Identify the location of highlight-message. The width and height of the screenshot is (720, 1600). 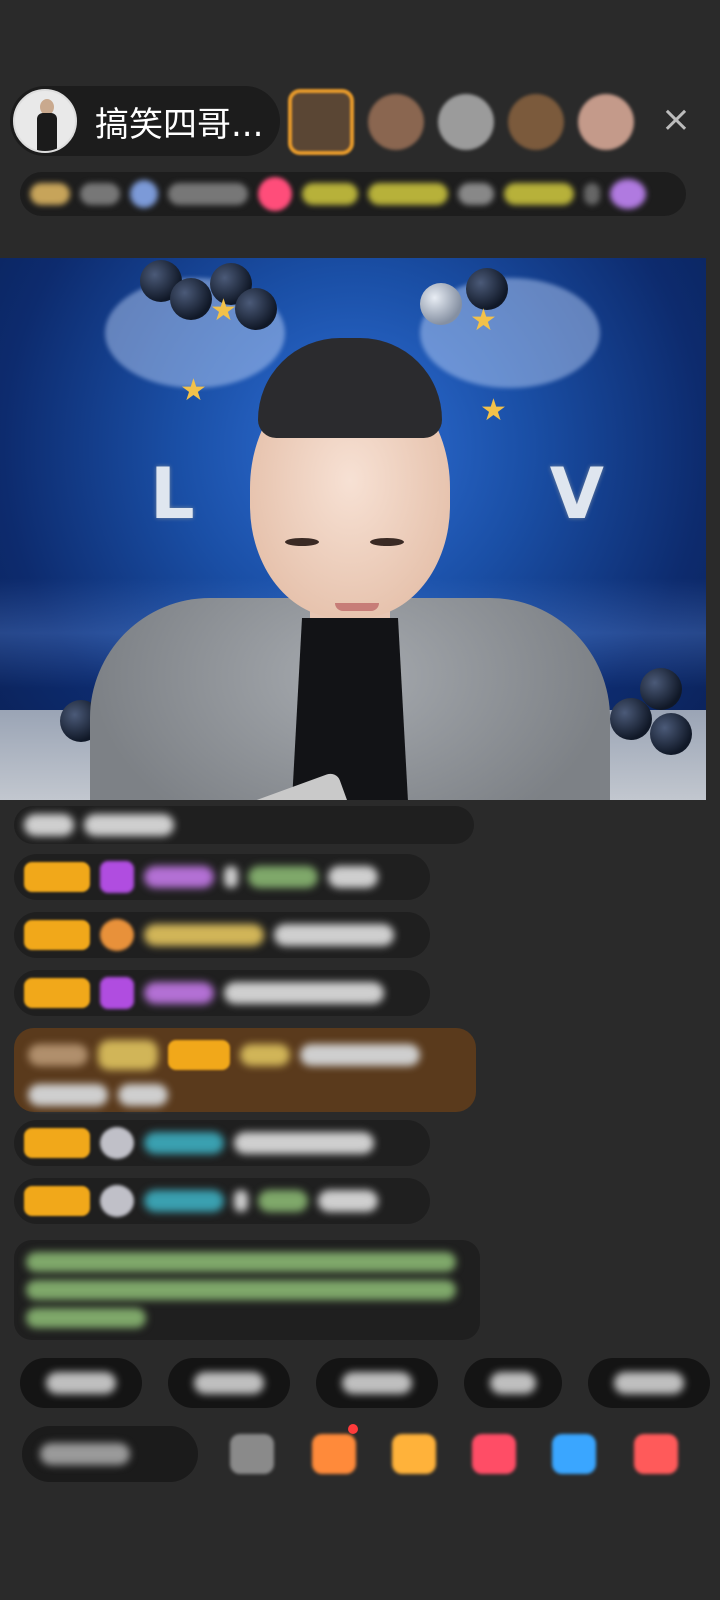
(245, 1070).